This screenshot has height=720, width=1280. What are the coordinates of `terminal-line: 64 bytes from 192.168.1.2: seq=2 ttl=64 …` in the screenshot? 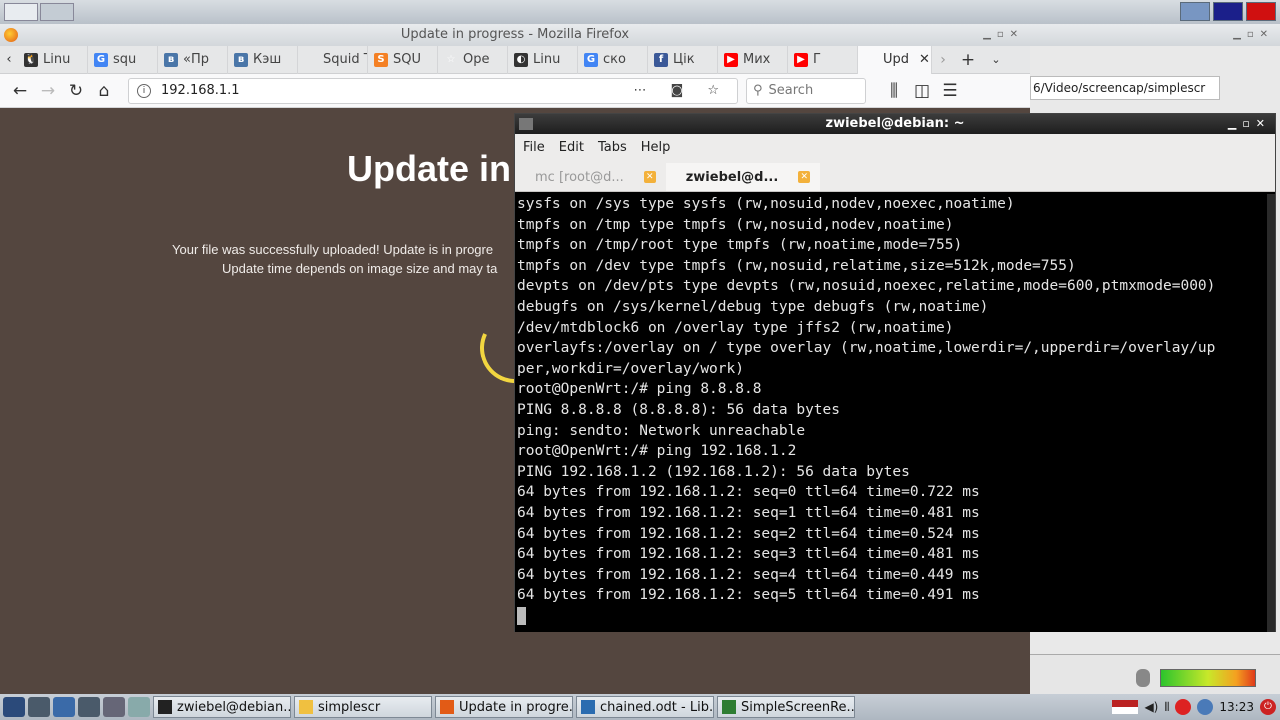 It's located at (748, 533).